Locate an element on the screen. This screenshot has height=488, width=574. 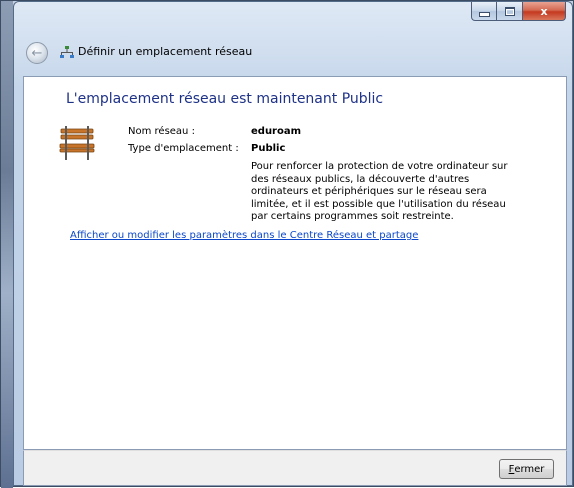
close-button: Fermer is located at coordinates (526, 469).